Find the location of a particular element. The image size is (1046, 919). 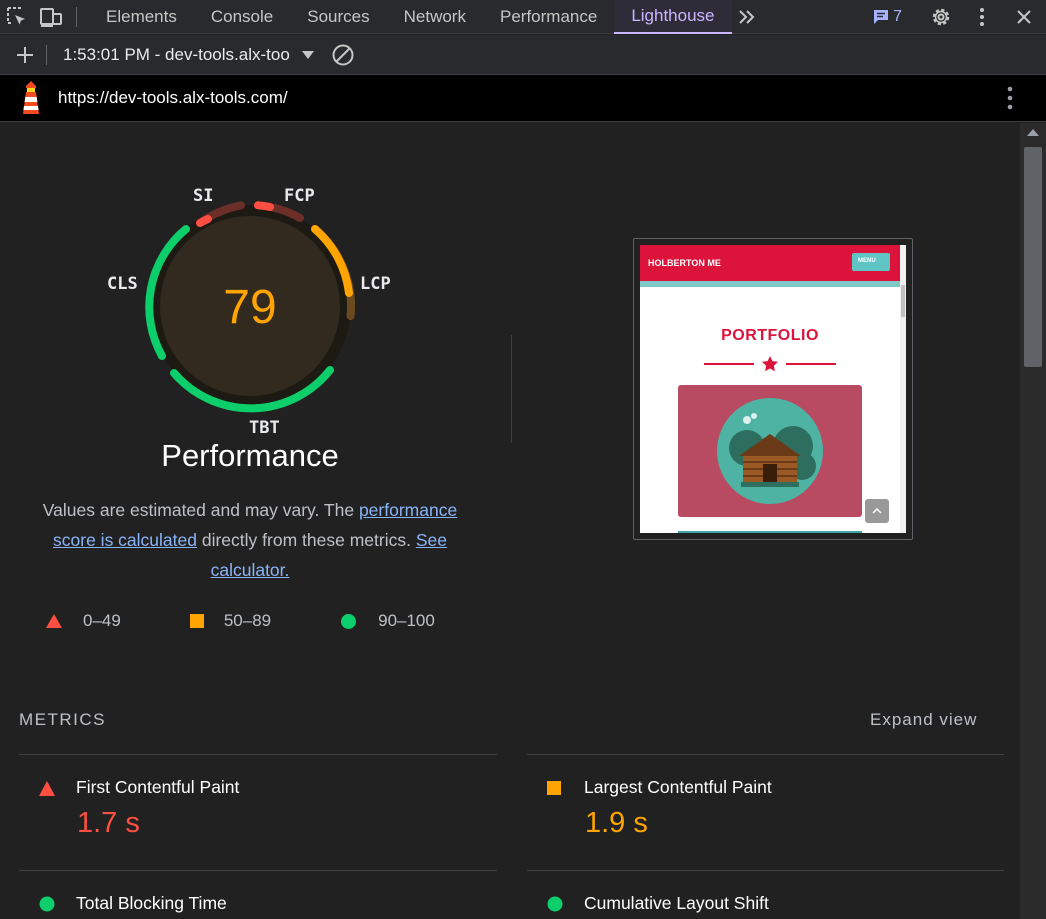

gauge-label-si: SI is located at coordinates (203, 196).